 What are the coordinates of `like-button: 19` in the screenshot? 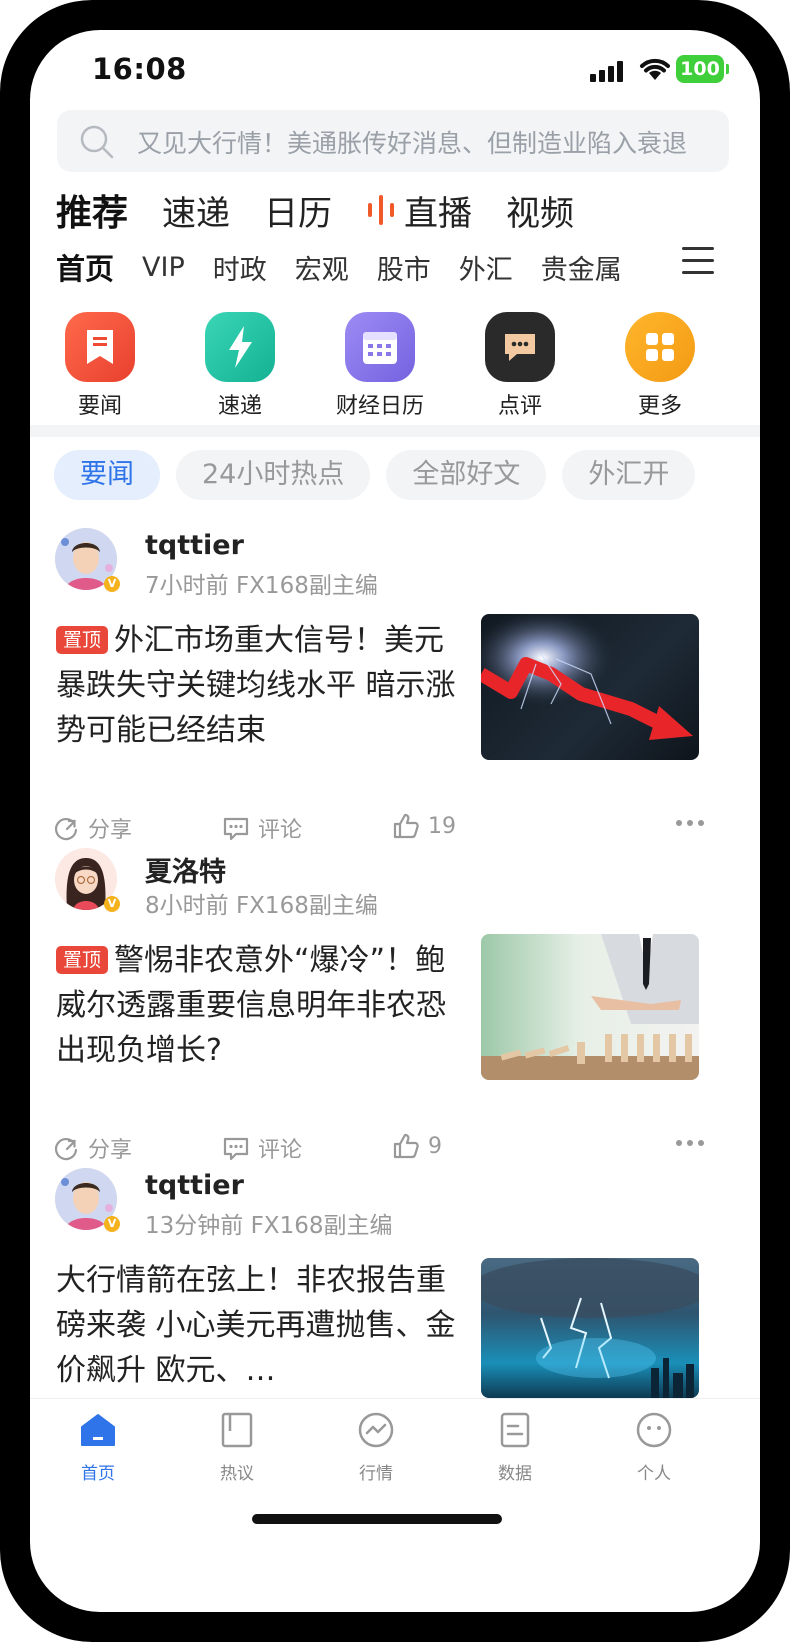 It's located at (424, 826).